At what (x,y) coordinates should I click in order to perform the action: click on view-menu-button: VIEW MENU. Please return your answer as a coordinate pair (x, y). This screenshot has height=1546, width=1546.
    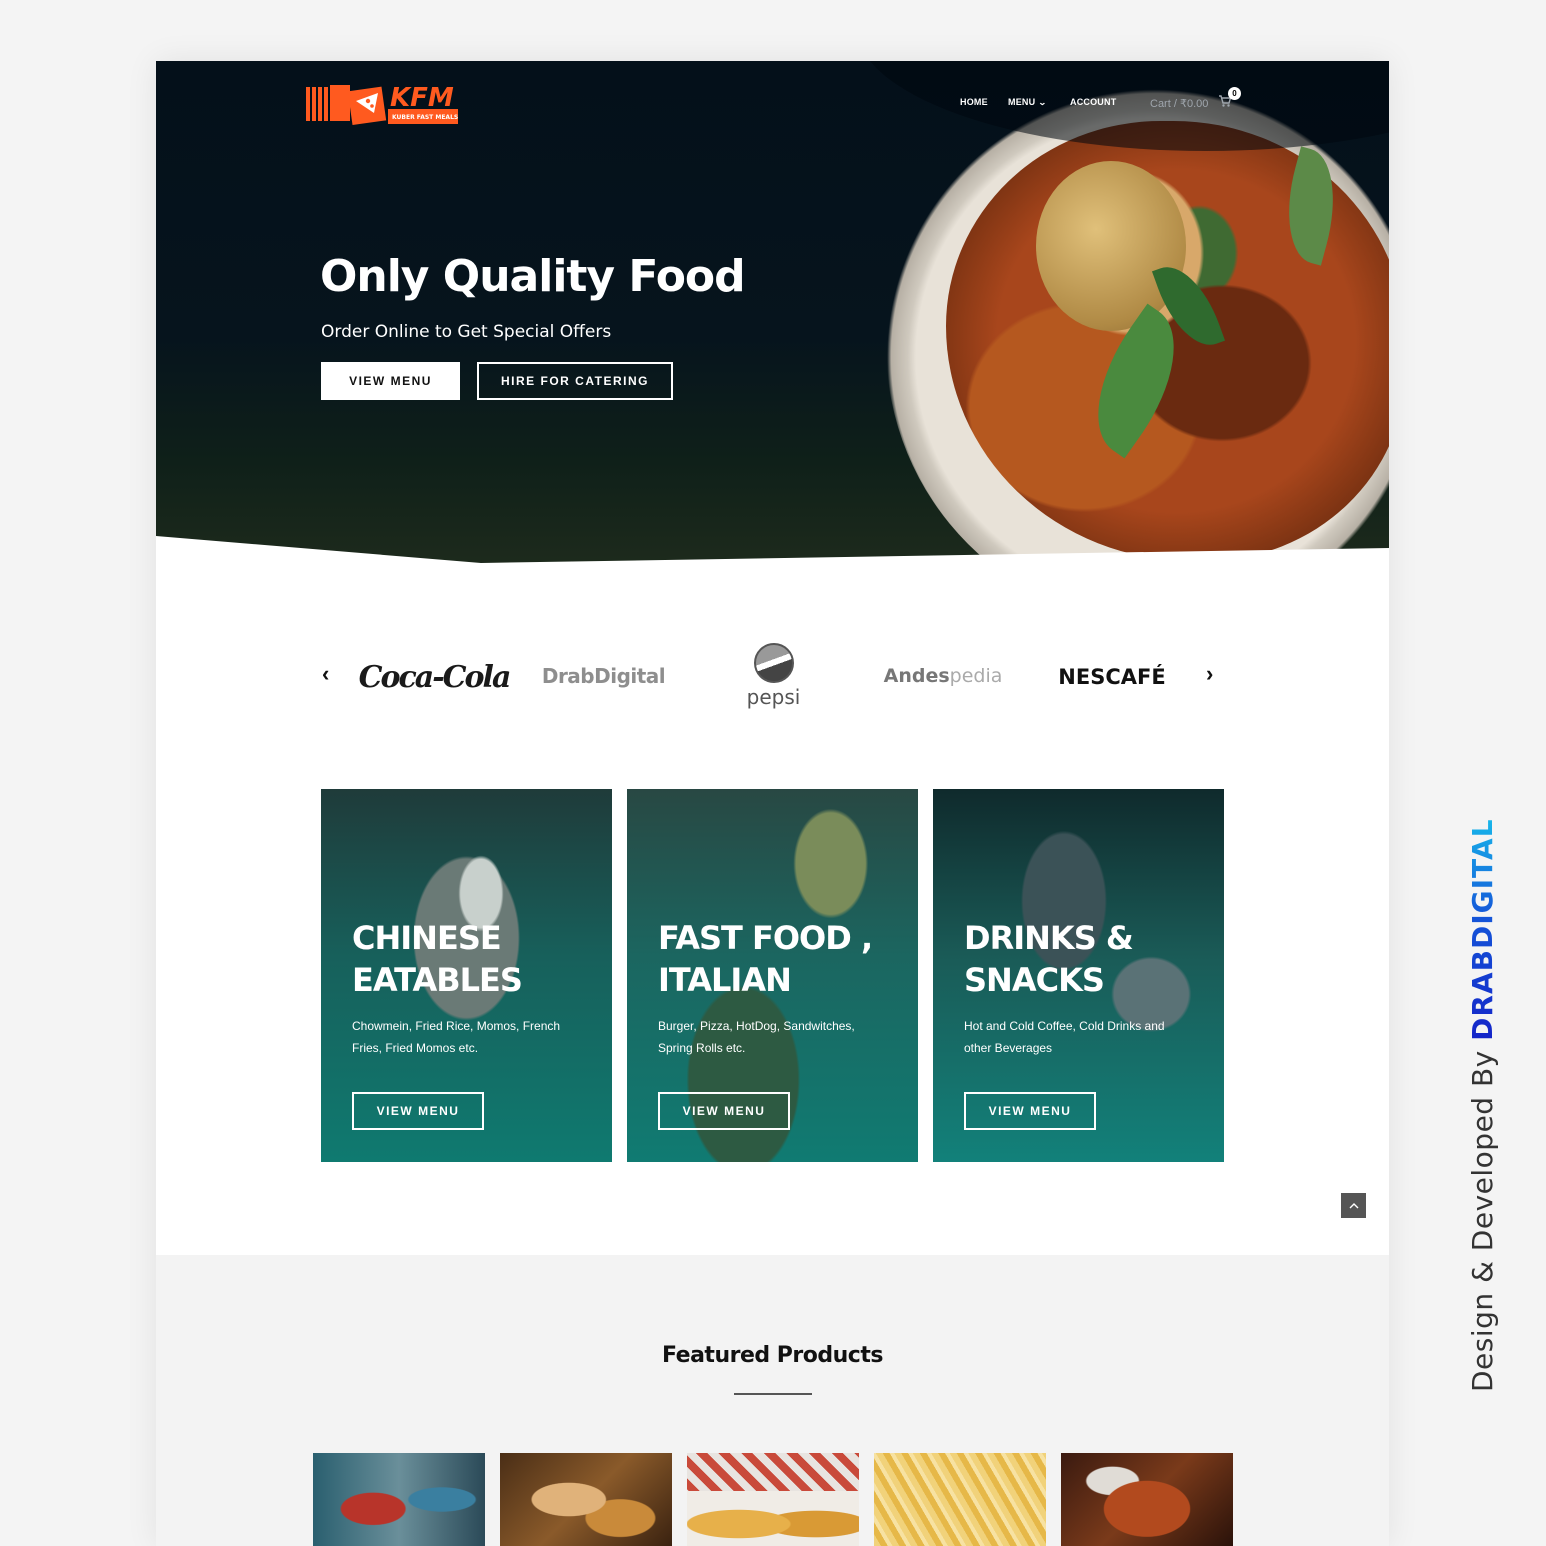
    Looking at the image, I should click on (390, 381).